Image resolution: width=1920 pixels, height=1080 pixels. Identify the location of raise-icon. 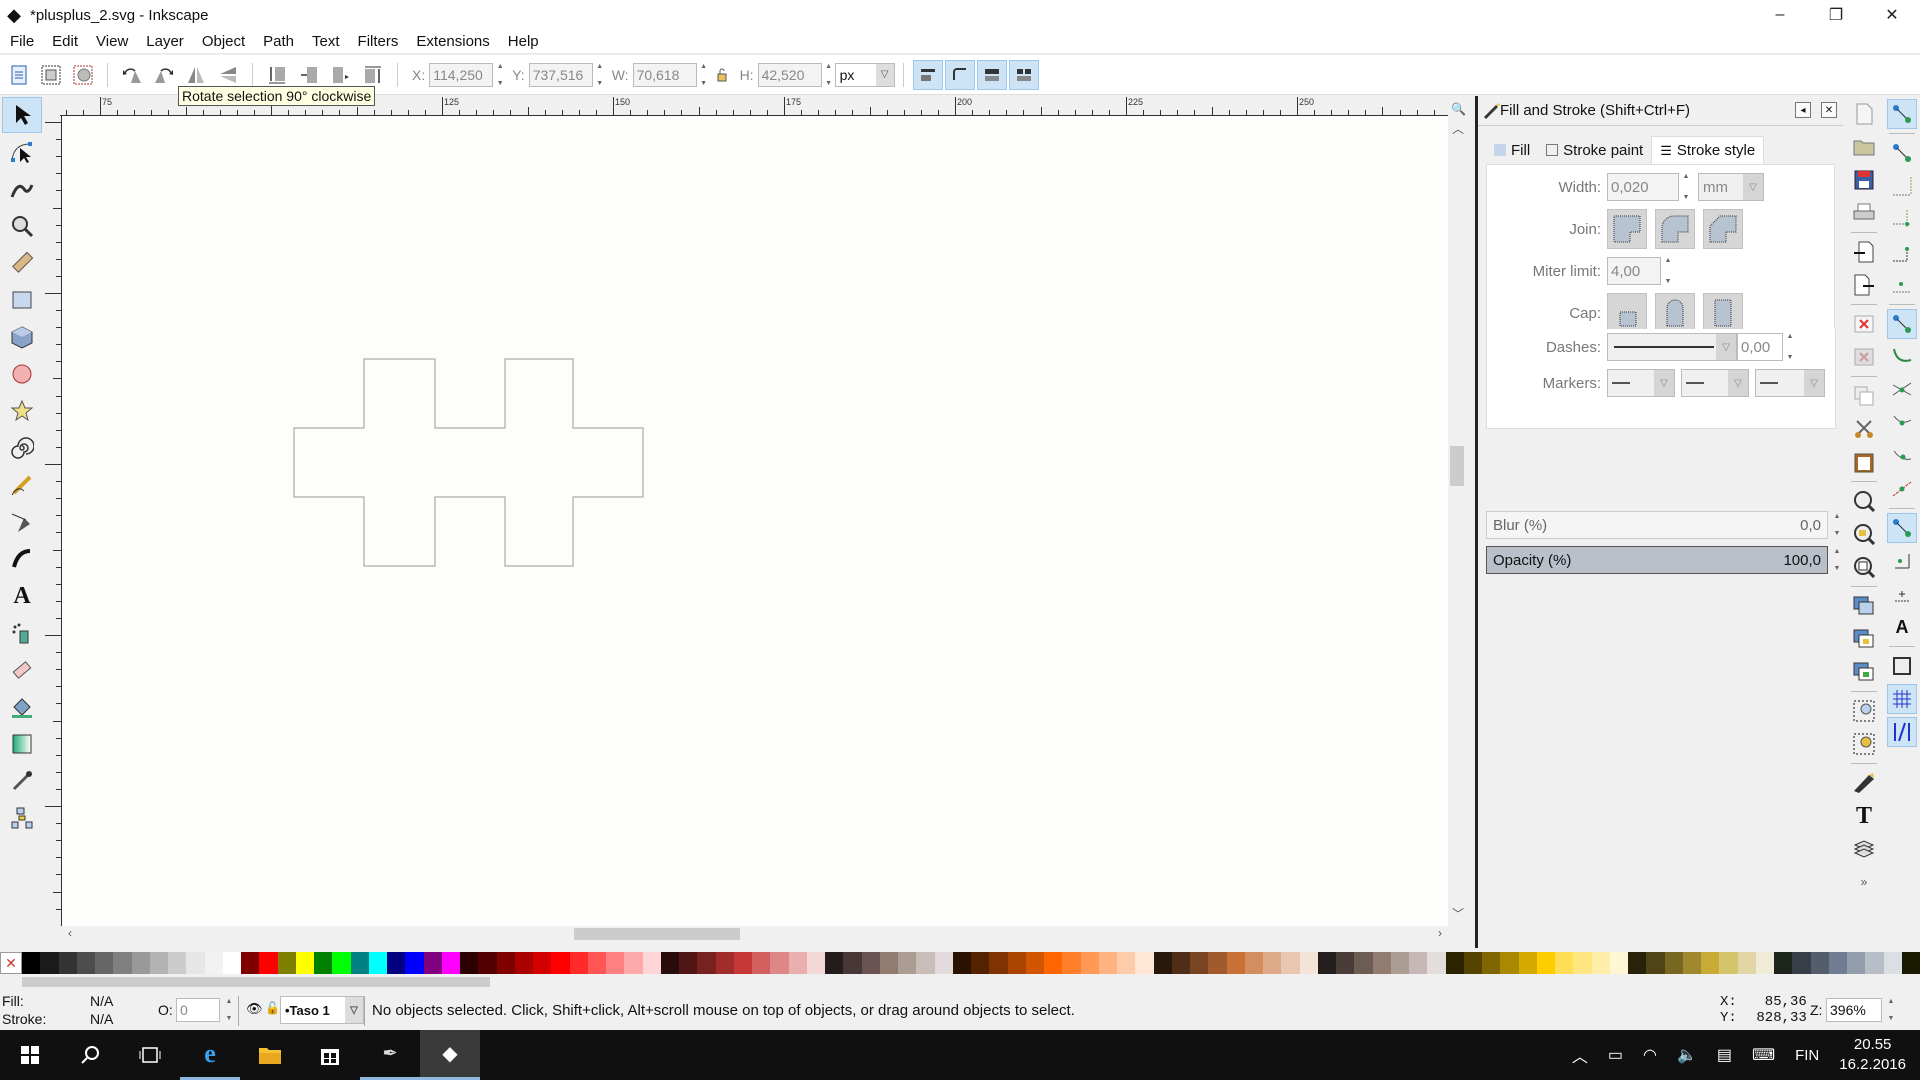
(341, 75).